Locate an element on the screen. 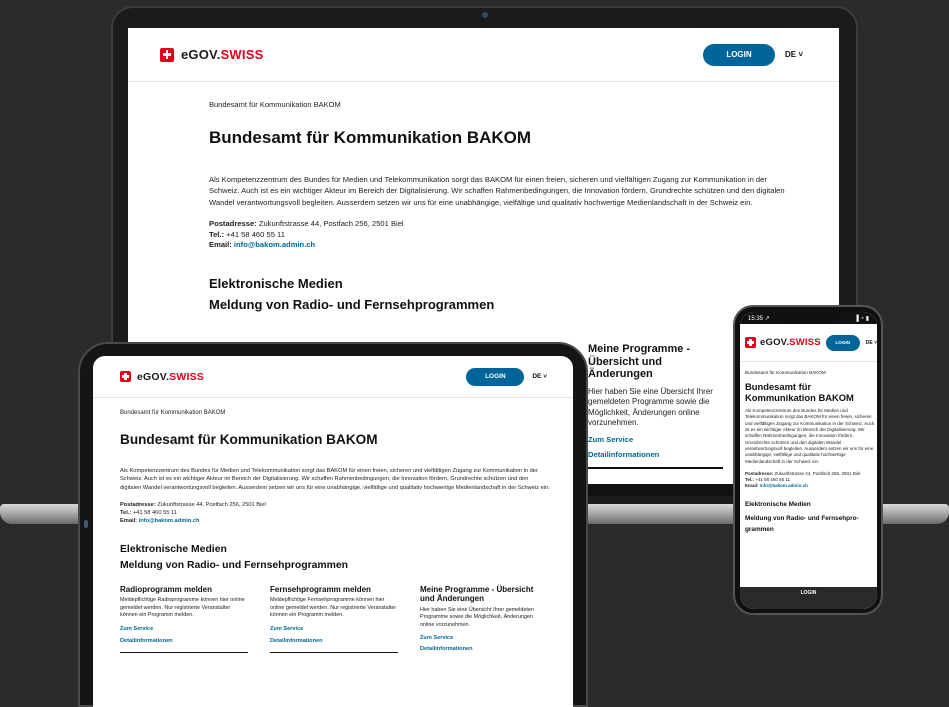 The width and height of the screenshot is (949, 707). status-icons: ▐ ◔ ▮ is located at coordinates (861, 318).